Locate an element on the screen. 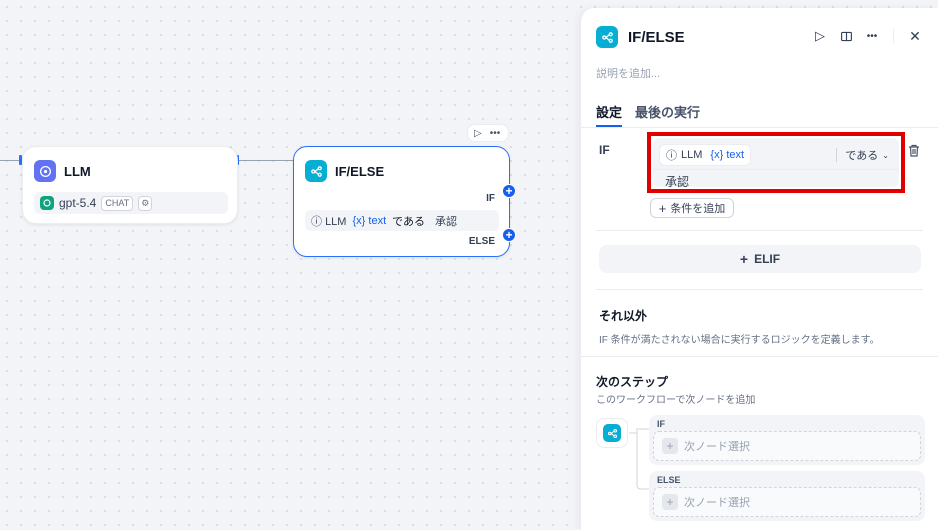 The width and height of the screenshot is (938, 530). node-mini-toolbar: ▷ ••• is located at coordinates (488, 133).